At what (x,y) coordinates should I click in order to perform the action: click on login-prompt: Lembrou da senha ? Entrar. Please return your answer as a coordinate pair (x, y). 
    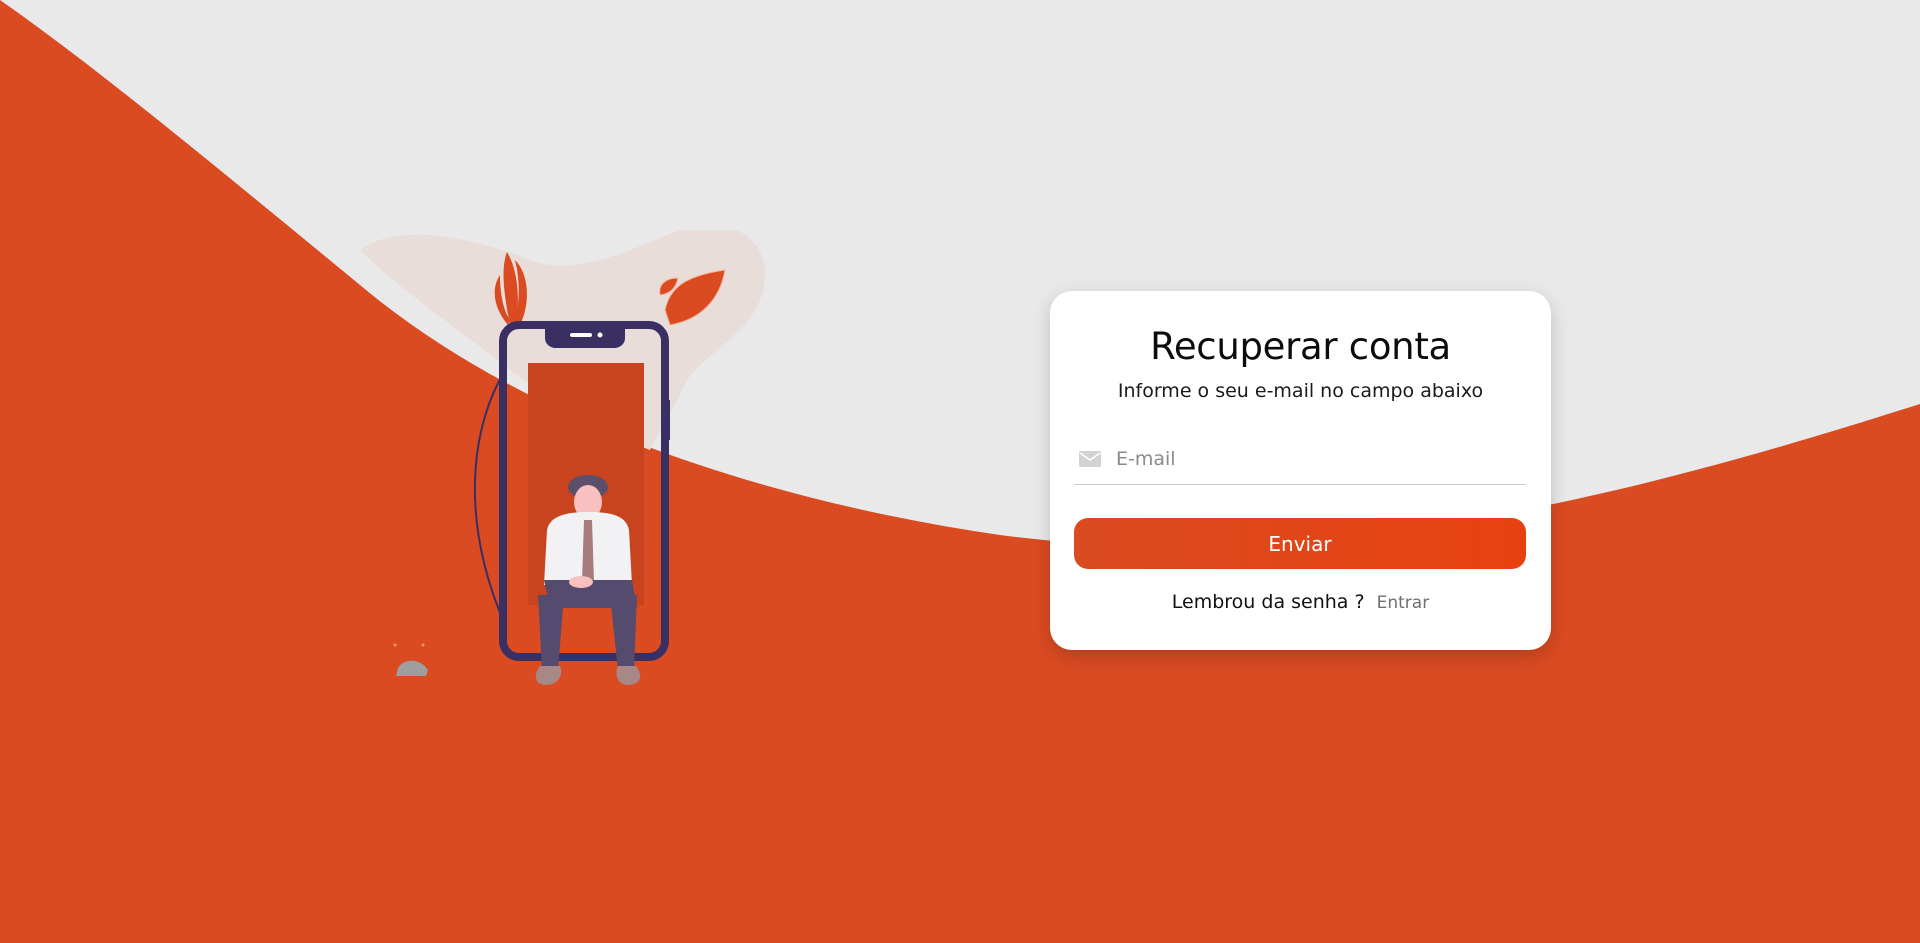
    Looking at the image, I should click on (1300, 602).